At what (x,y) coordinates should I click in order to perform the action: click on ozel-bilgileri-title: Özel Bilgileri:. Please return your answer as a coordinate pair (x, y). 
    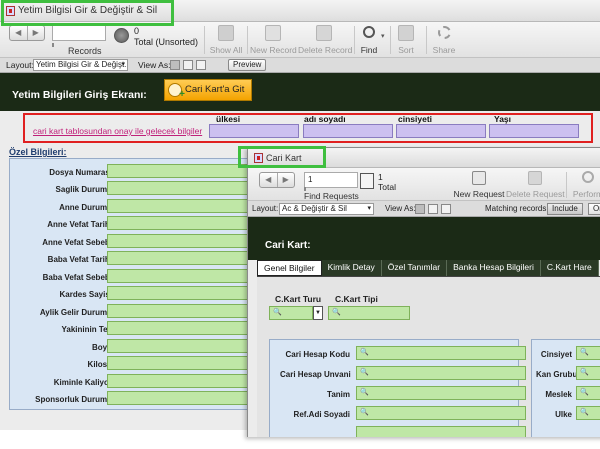
    Looking at the image, I should click on (38, 152).